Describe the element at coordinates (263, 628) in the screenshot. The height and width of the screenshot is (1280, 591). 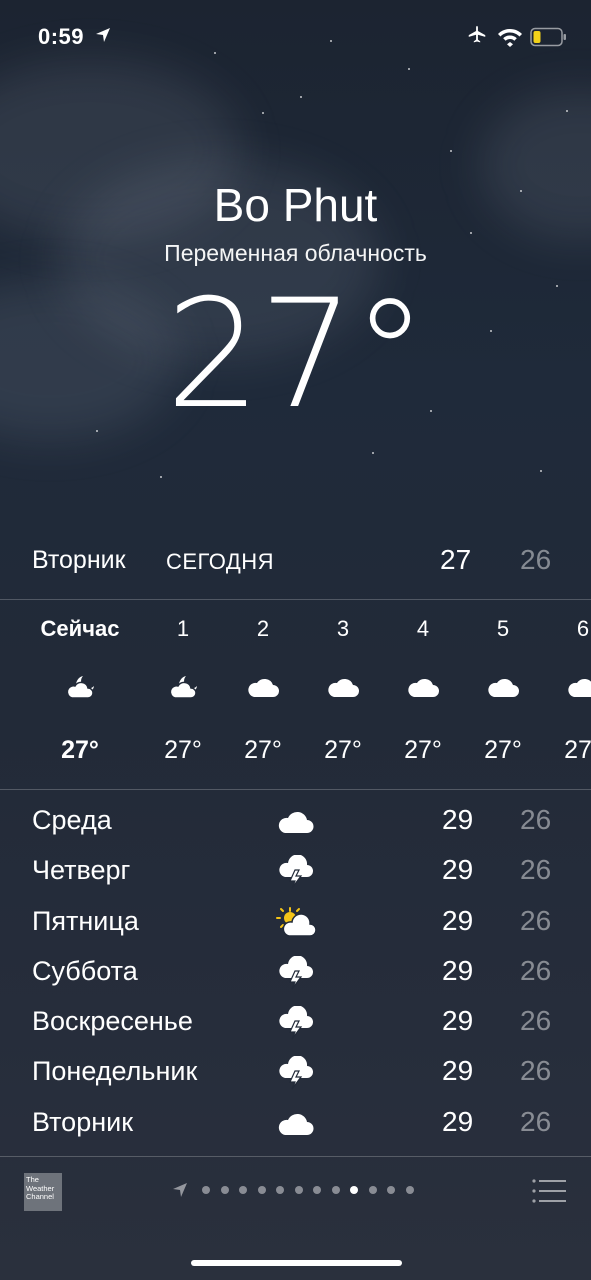
I see `hour-label: 2` at that location.